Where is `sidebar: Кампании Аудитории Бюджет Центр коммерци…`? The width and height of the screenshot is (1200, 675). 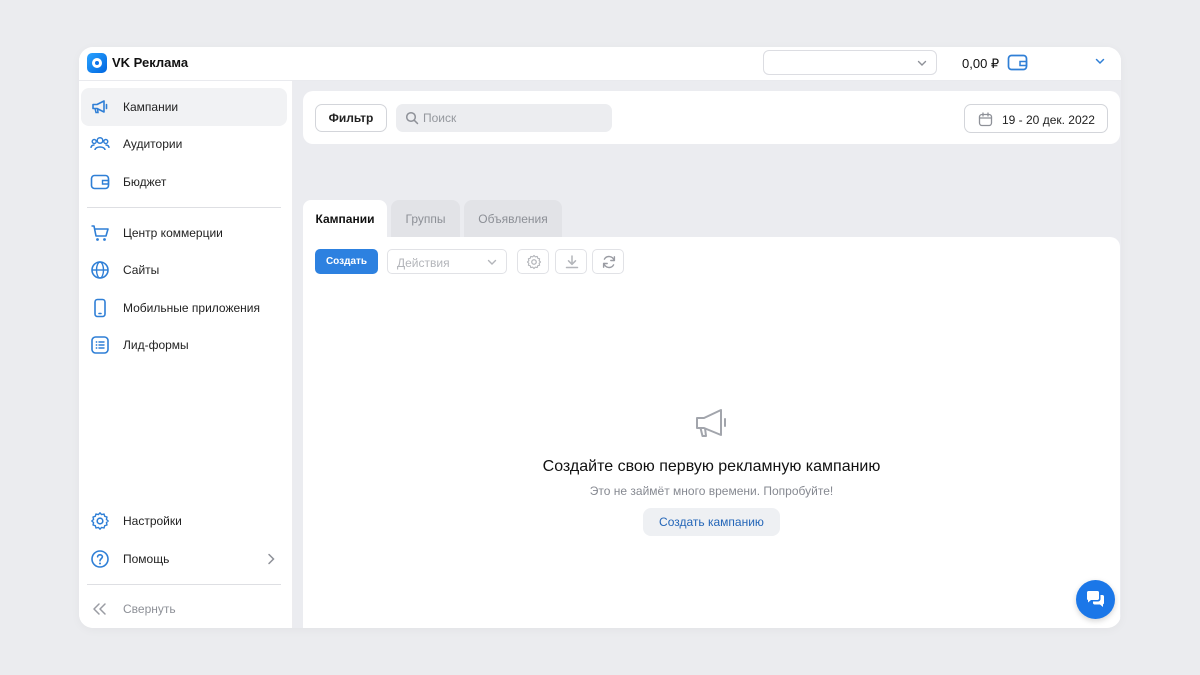 sidebar: Кампании Аудитории Бюджет Центр коммерци… is located at coordinates (186, 354).